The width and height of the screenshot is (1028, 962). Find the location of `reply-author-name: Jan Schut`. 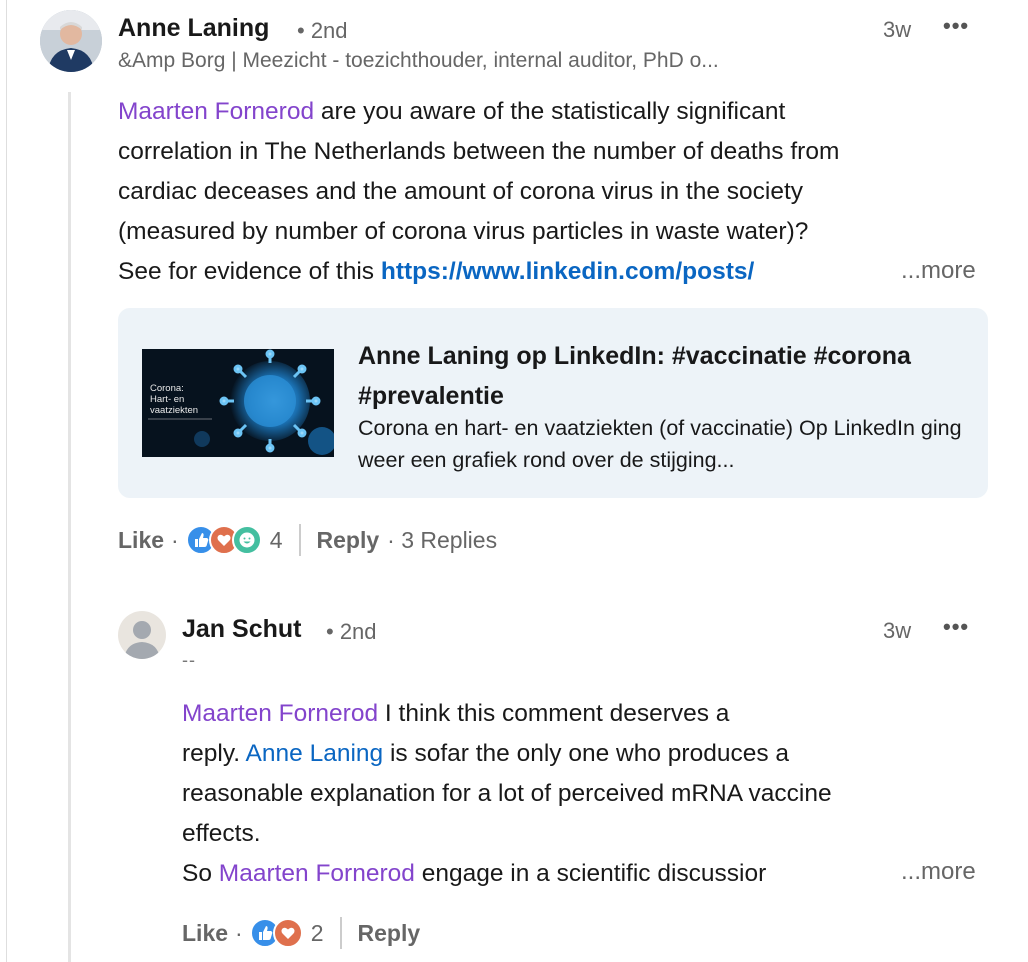

reply-author-name: Jan Schut is located at coordinates (241, 629).